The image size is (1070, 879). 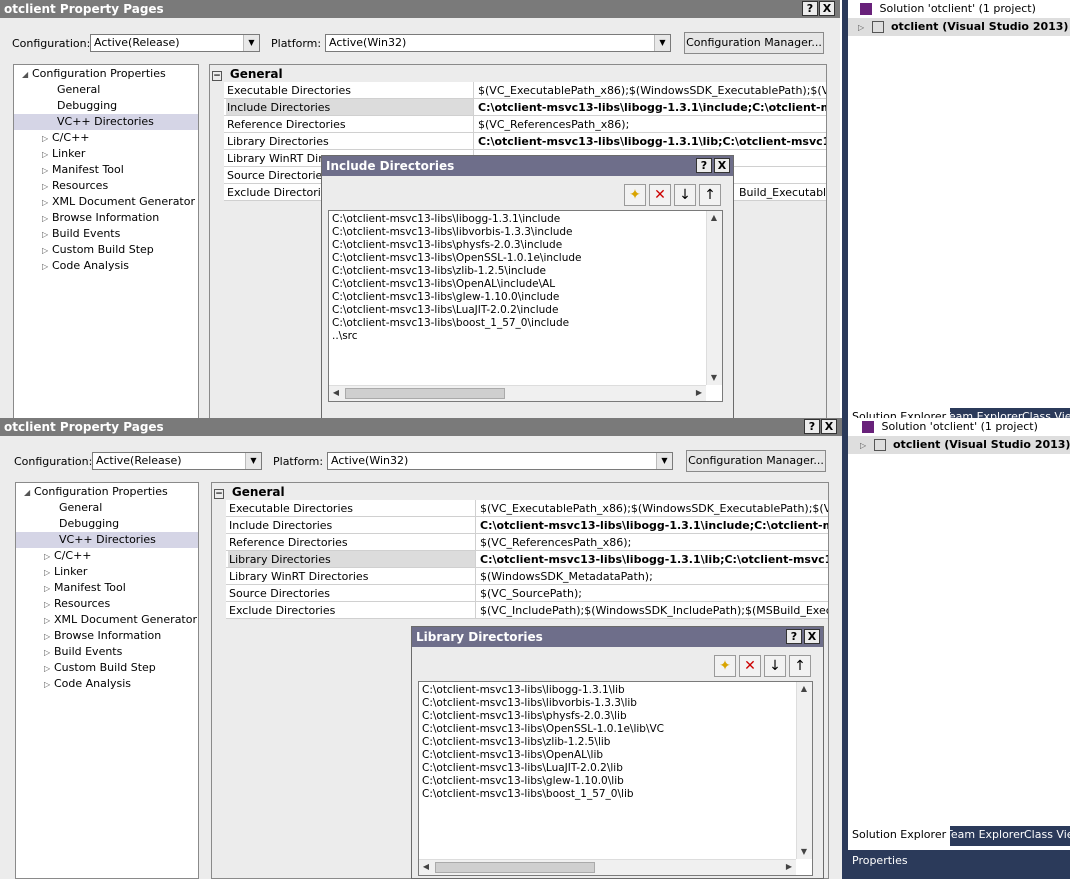 What do you see at coordinates (950, 426) in the screenshot?
I see `solution-node: Solution 'otclient' (1 project)` at bounding box center [950, 426].